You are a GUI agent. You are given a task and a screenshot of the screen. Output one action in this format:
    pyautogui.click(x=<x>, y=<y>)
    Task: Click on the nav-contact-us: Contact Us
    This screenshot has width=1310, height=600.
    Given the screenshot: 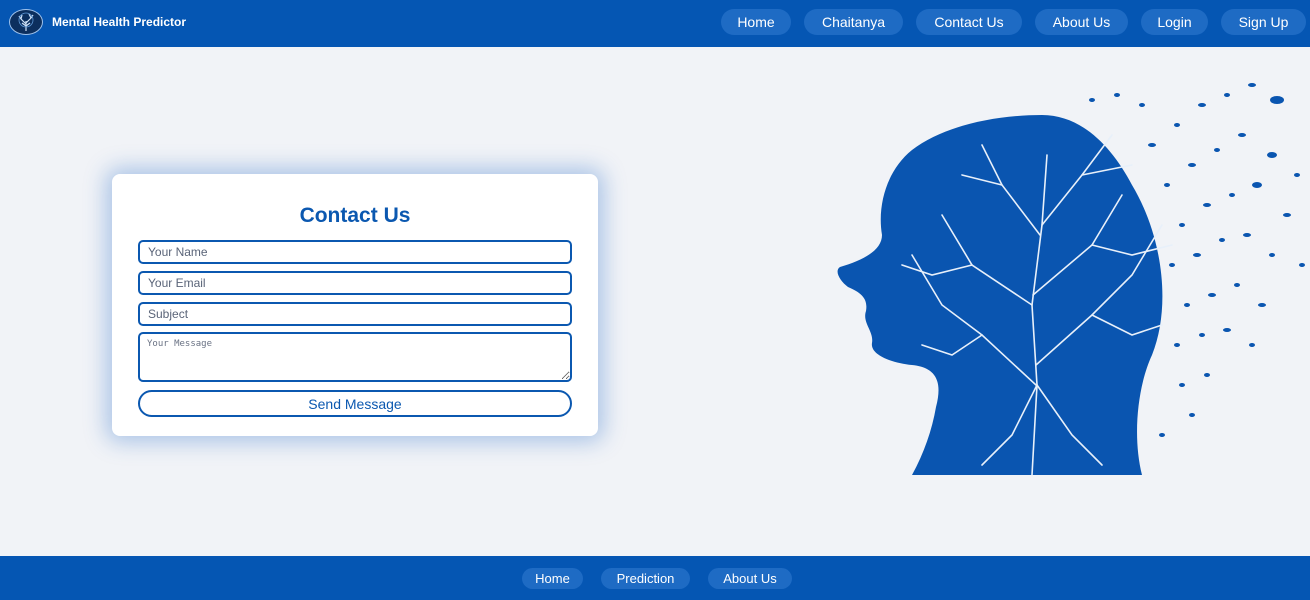 What is the action you would take?
    pyautogui.click(x=969, y=22)
    